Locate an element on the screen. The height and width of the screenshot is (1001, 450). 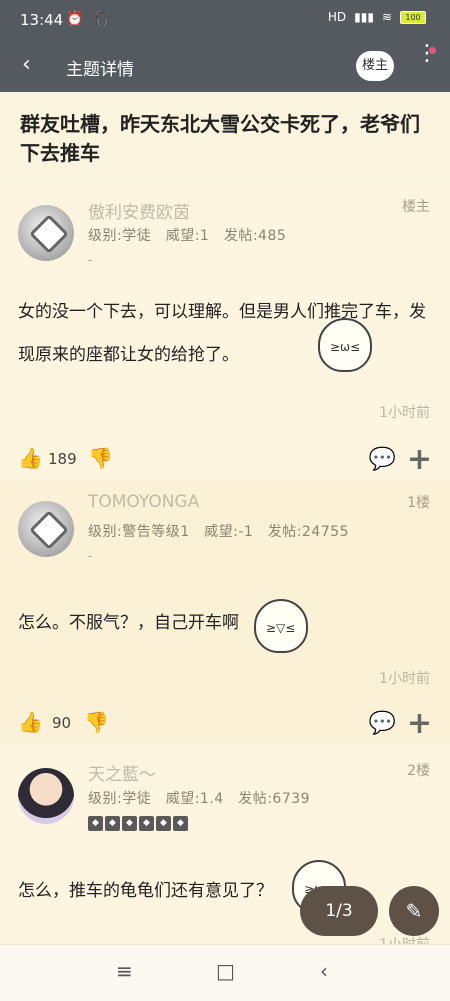
sticker-face-icon: ≥▽≤ is located at coordinates (281, 628).